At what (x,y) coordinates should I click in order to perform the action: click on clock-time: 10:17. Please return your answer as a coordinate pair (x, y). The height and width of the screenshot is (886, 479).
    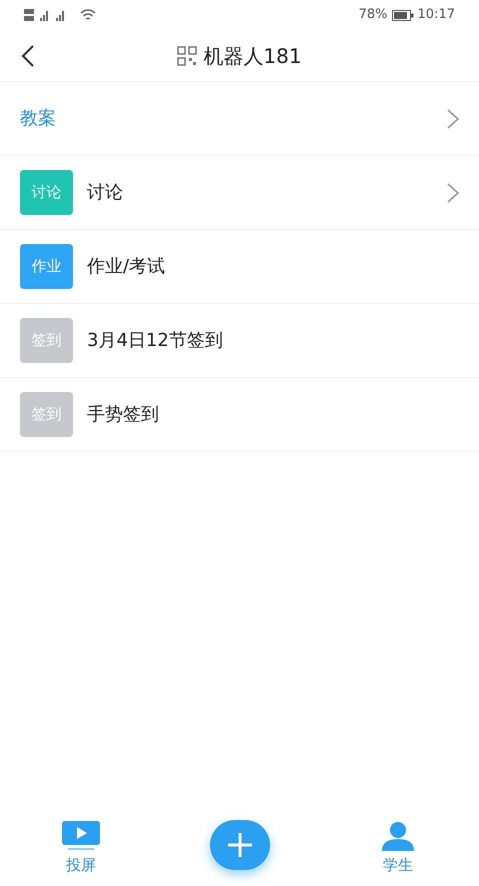
    Looking at the image, I should click on (436, 15).